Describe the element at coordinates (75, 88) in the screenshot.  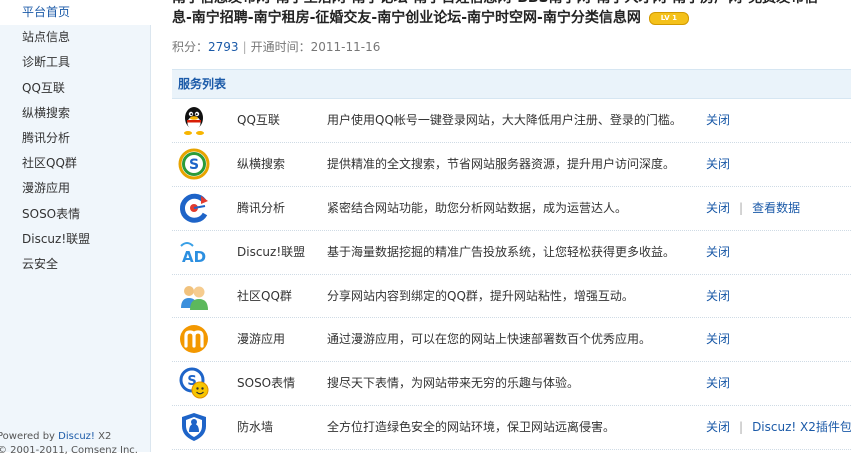
I see `sidebar-item-qq-connect: QQ互联` at that location.